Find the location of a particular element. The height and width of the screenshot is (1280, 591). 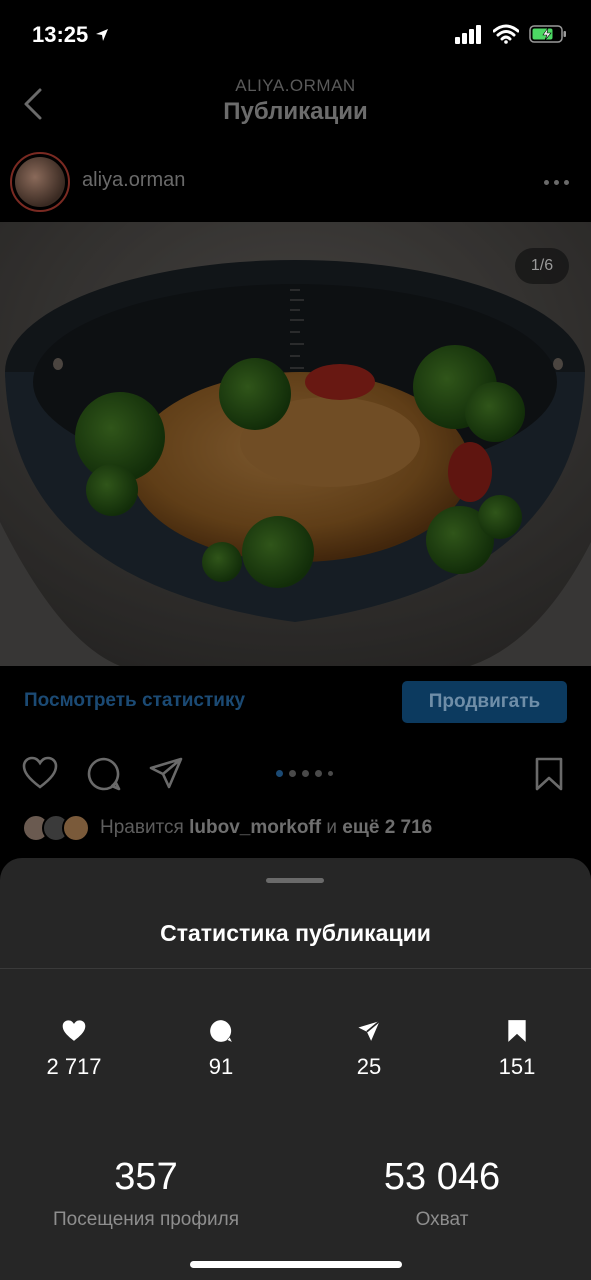

metric-value: 2 717 is located at coordinates (74, 1066).